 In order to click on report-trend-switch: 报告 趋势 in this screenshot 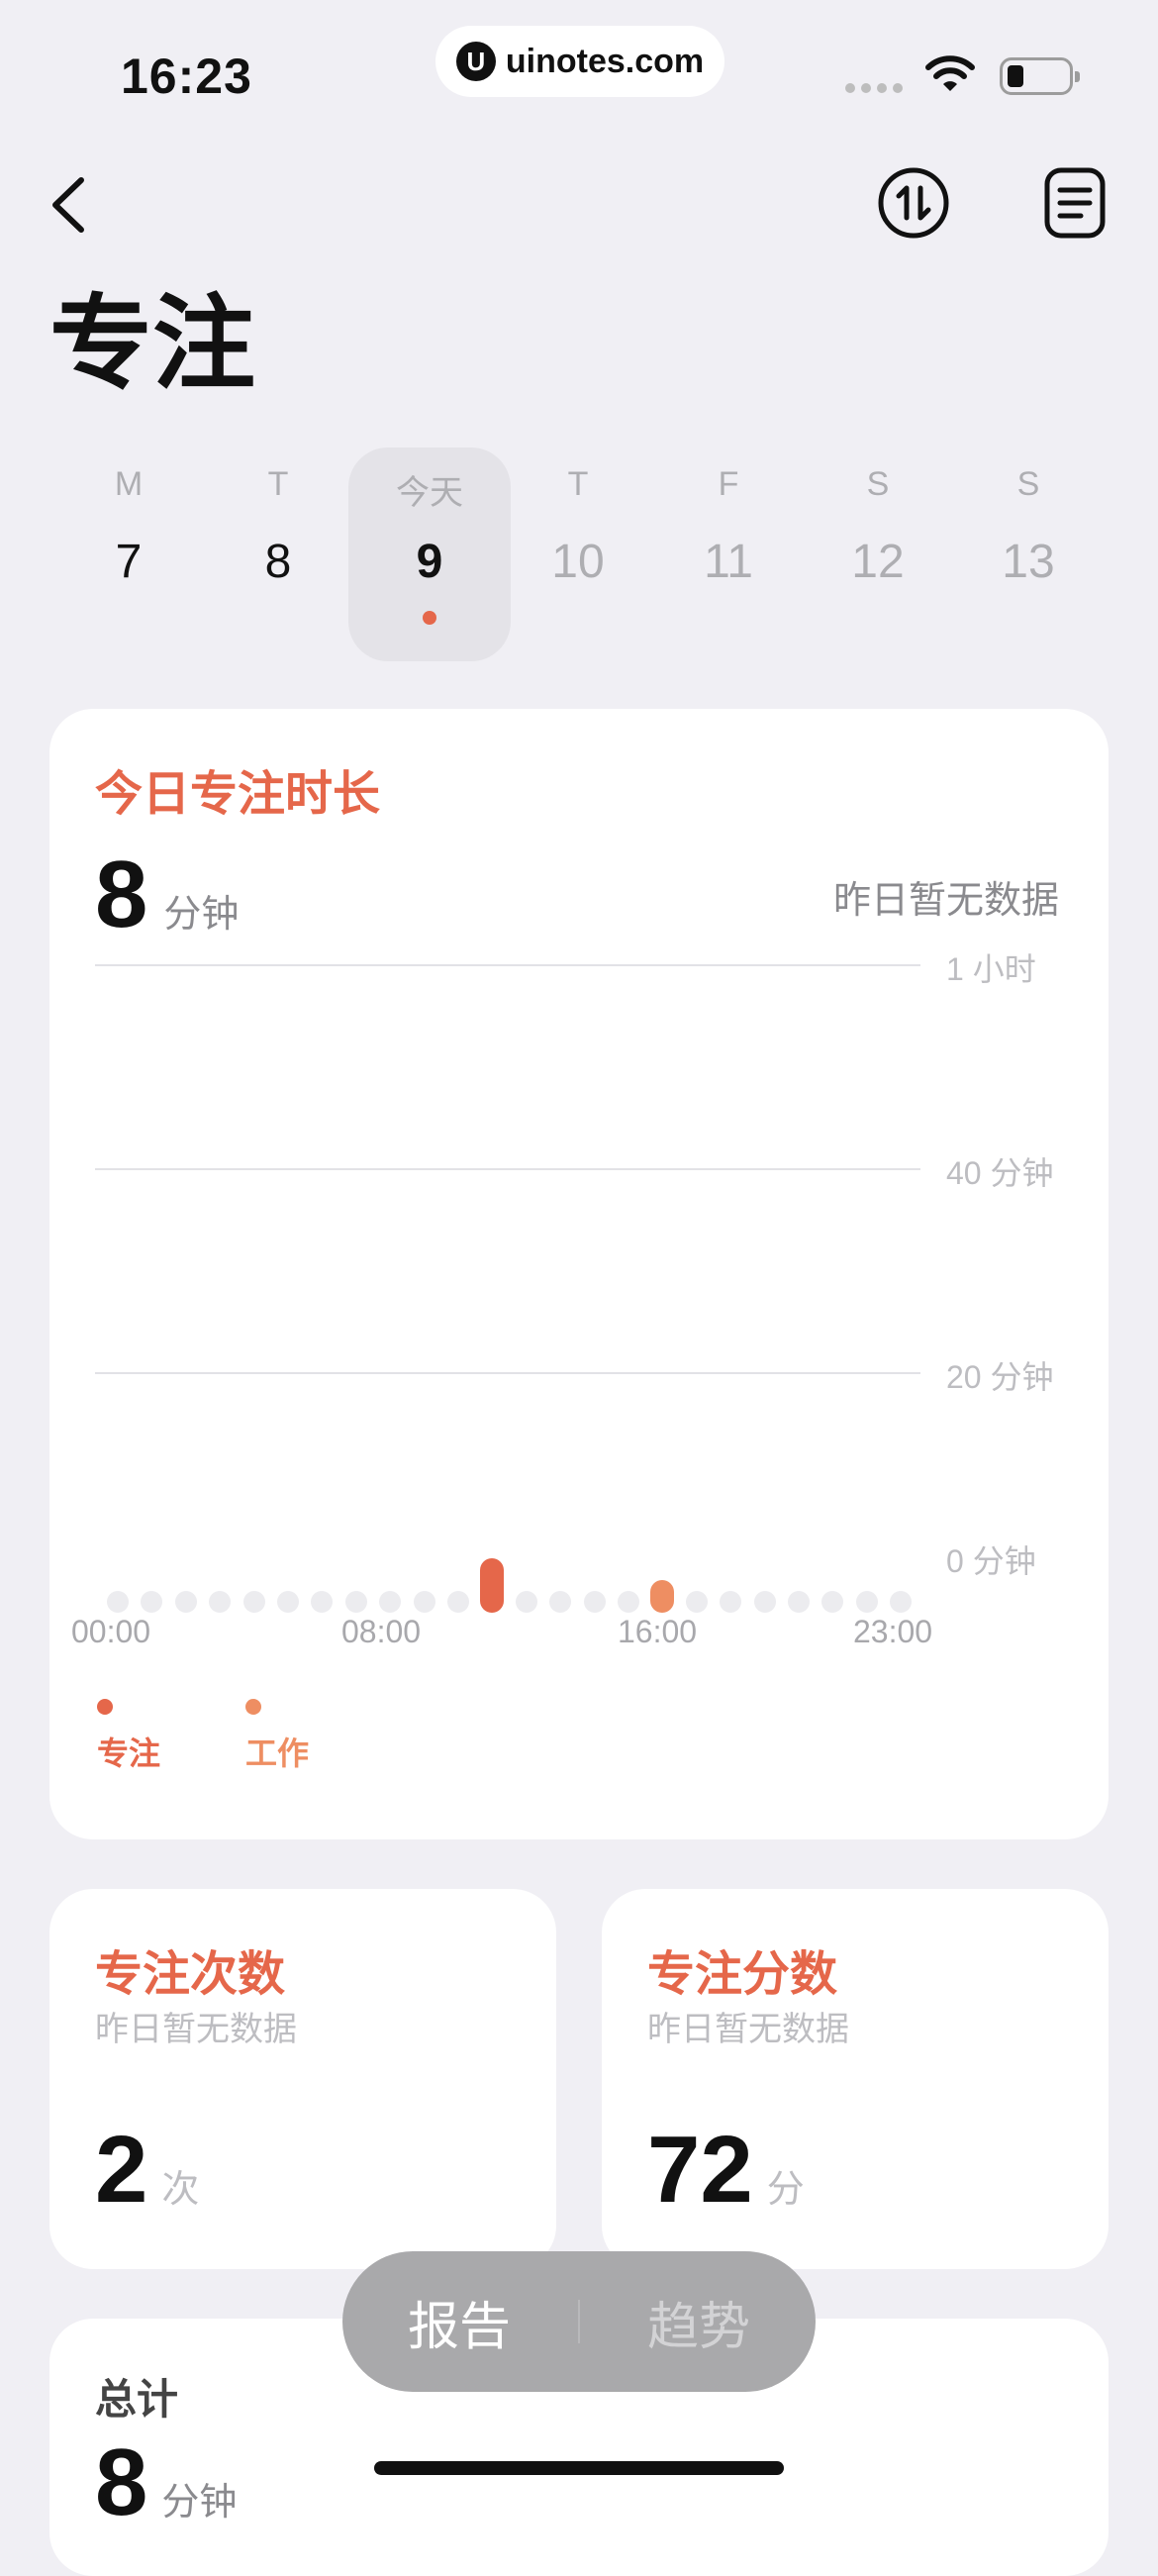, I will do `click(579, 2322)`.